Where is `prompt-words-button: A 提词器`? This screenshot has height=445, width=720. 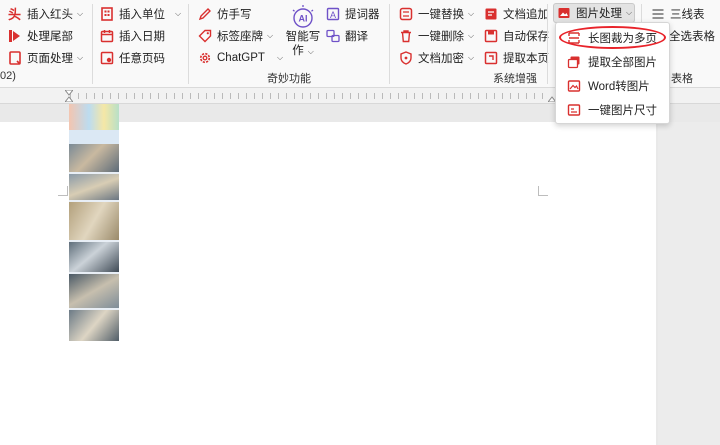 prompt-words-button: A 提词器 is located at coordinates (353, 14).